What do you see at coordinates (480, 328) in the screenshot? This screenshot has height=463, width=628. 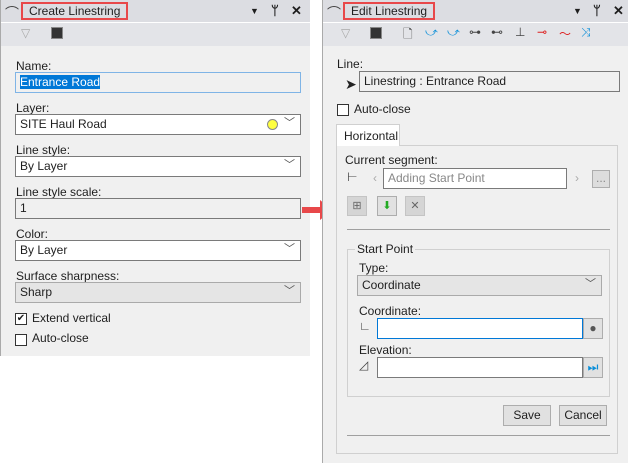 I see `coordinate-input` at bounding box center [480, 328].